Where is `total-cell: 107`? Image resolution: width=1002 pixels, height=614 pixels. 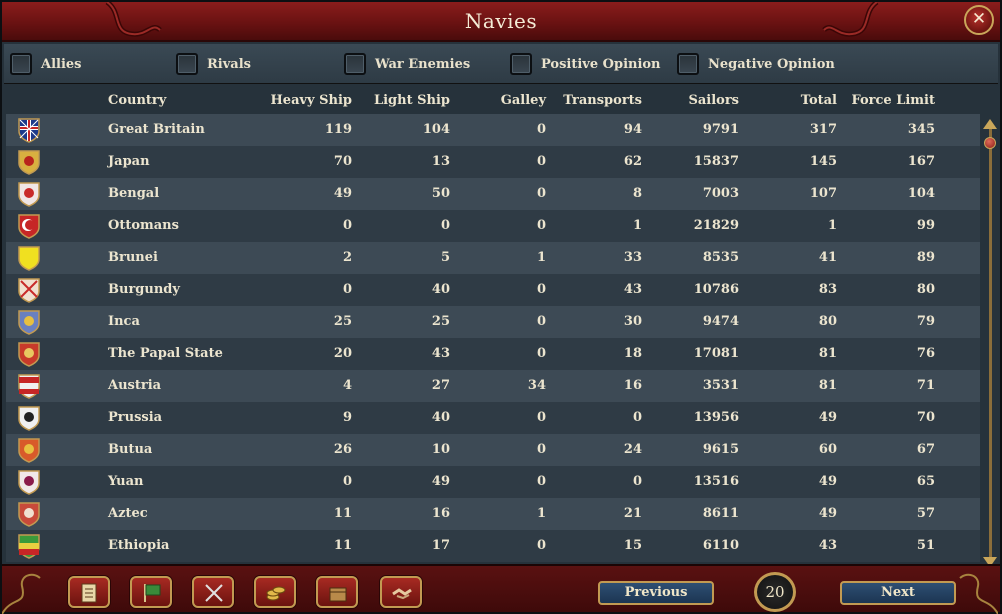 total-cell: 107 is located at coordinates (823, 193).